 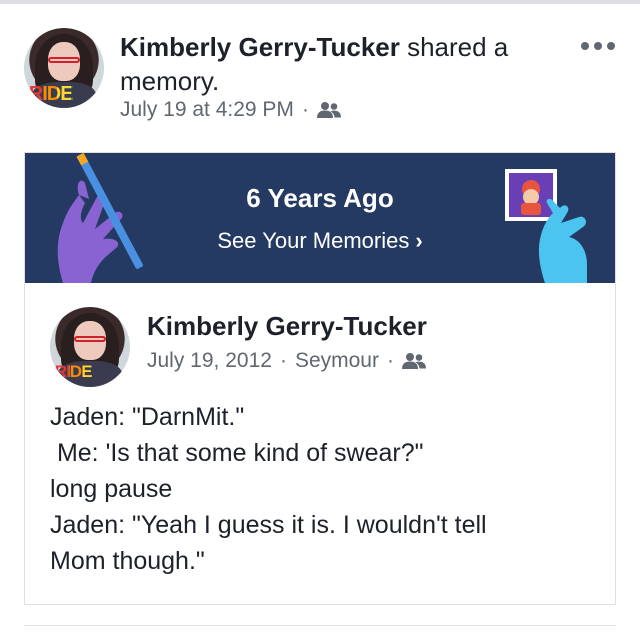 What do you see at coordinates (209, 361) in the screenshot?
I see `original-post-date: July 19, 2012` at bounding box center [209, 361].